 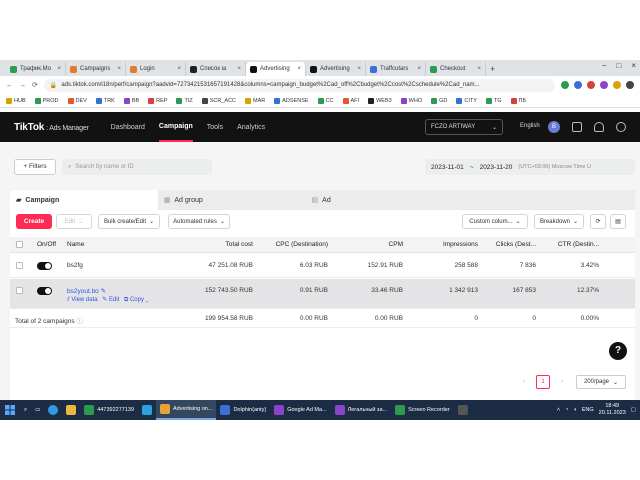 I want to click on nav-tools: Tools, so click(x=215, y=127).